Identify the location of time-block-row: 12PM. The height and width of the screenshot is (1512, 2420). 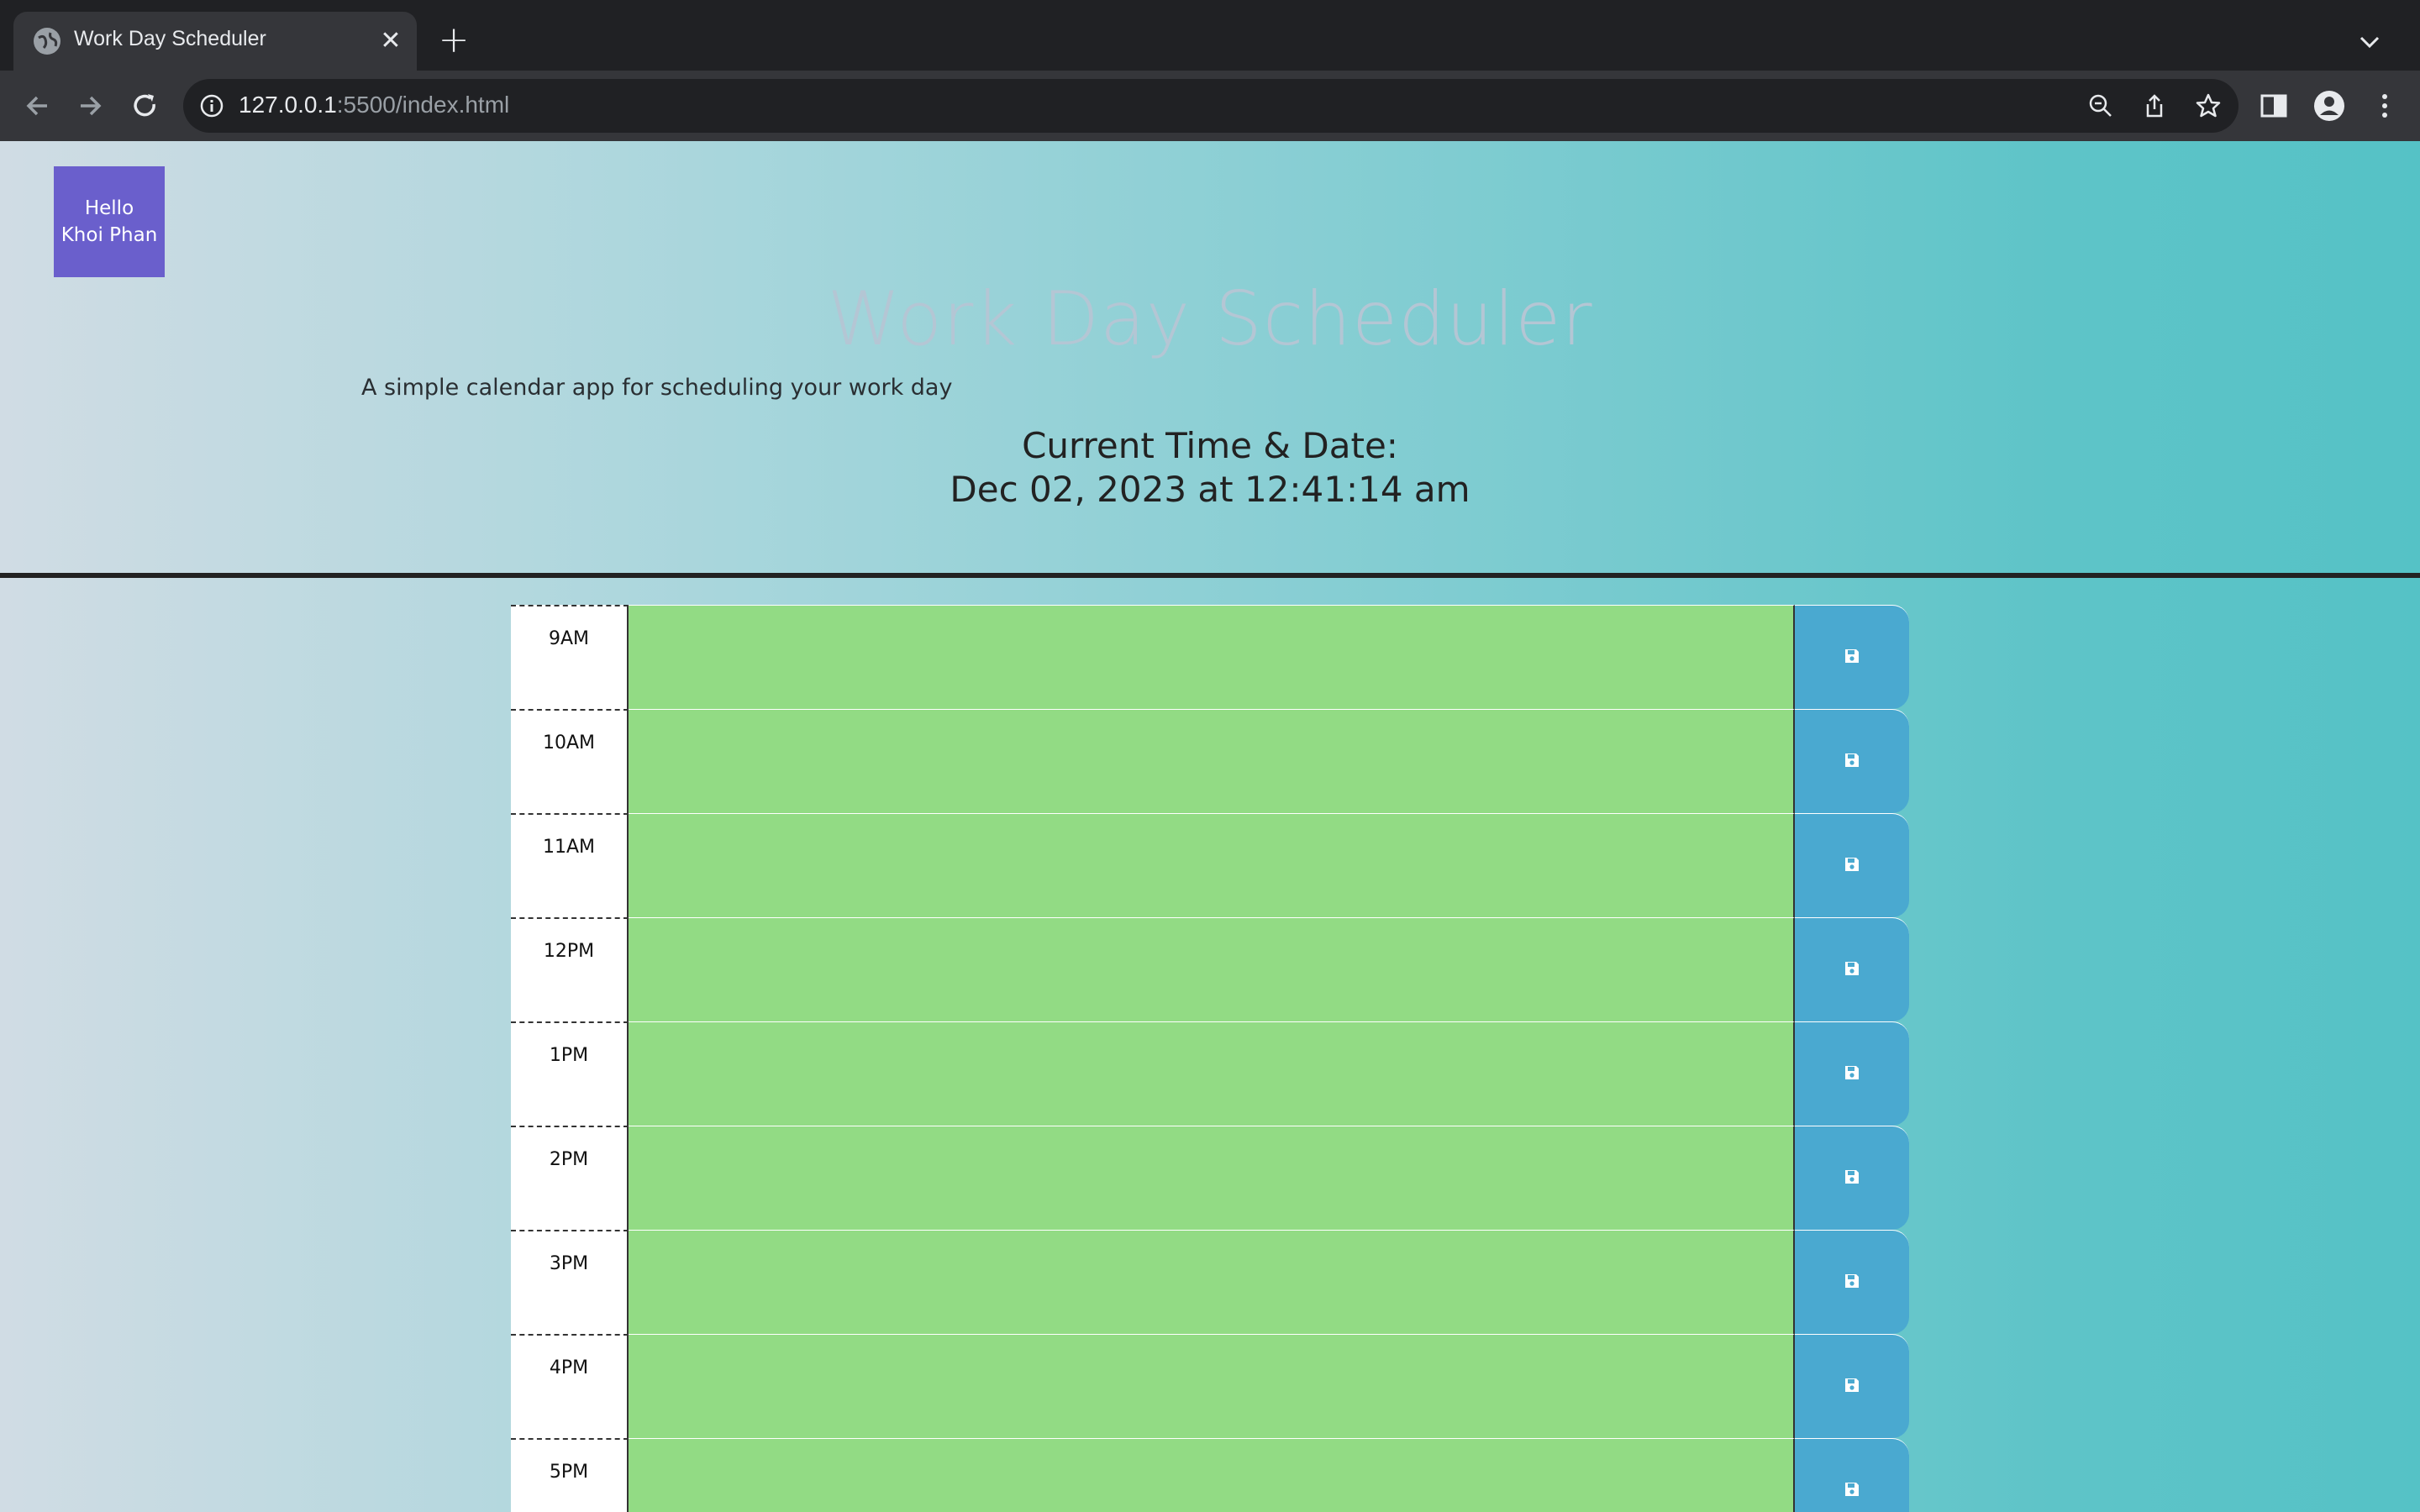
(1210, 969).